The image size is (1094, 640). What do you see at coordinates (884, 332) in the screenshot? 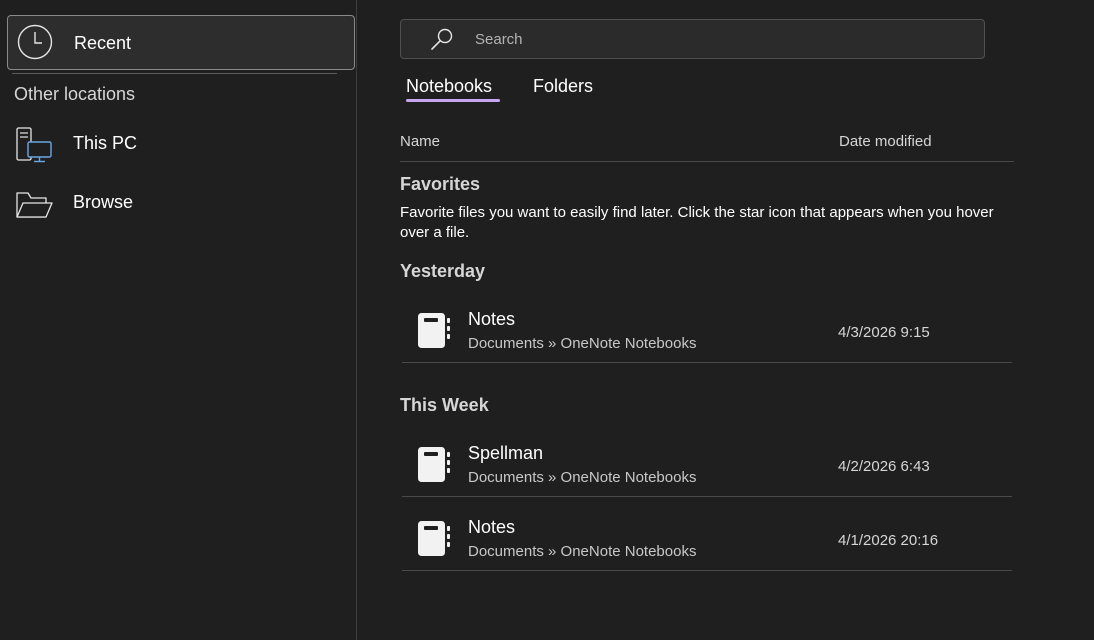
I see `file-date-modified: 4/3/2026 9:15` at bounding box center [884, 332].